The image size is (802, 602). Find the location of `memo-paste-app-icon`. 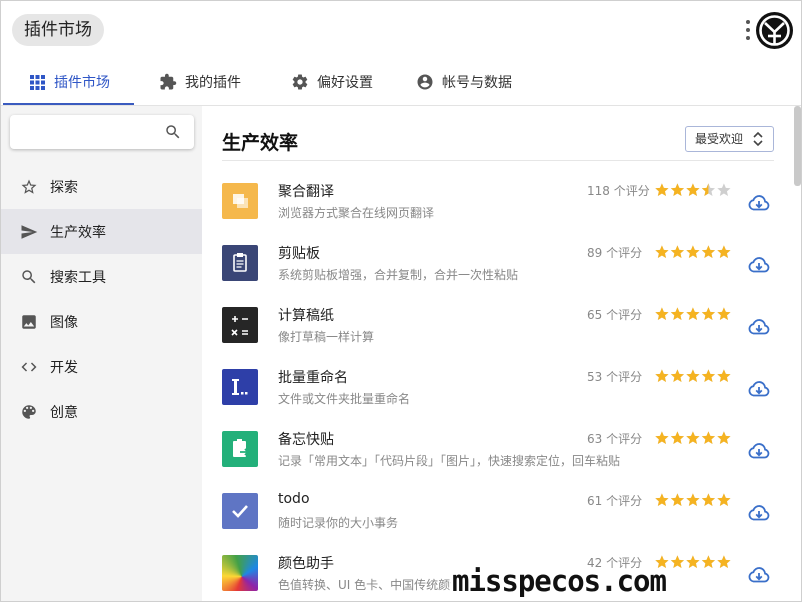

memo-paste-app-icon is located at coordinates (240, 449).